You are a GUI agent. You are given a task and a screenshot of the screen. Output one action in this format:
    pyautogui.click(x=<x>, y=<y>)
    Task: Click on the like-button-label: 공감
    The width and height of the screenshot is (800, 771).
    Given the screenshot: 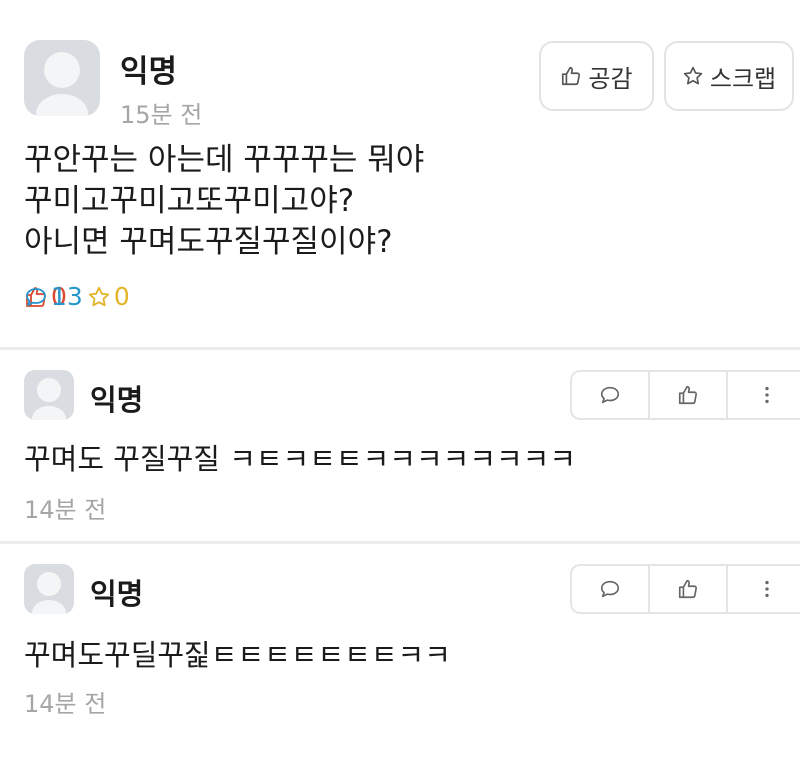 What is the action you would take?
    pyautogui.click(x=610, y=78)
    